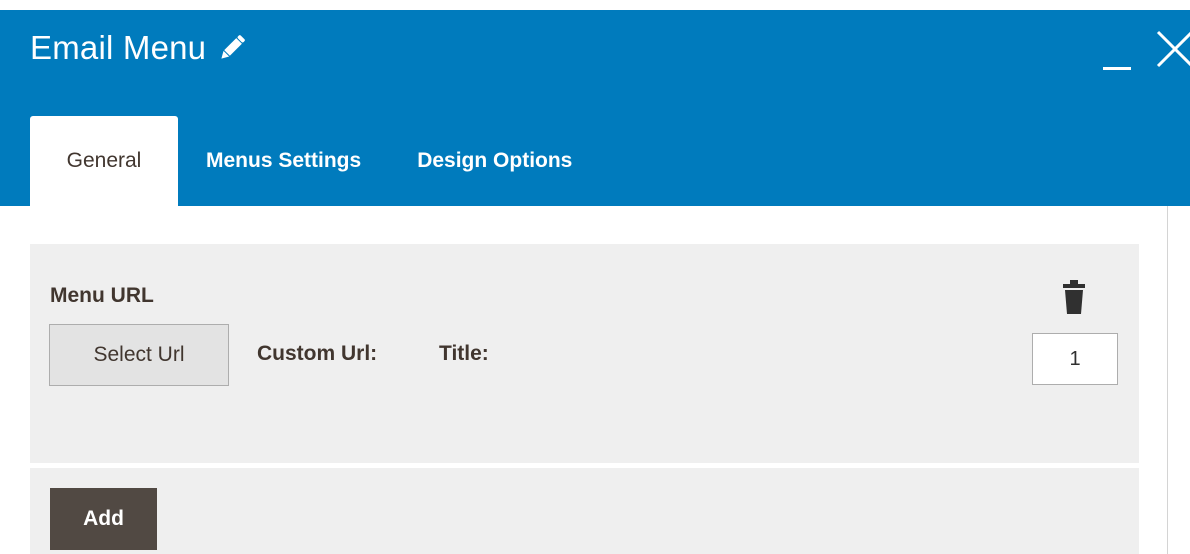 The width and height of the screenshot is (1190, 554). Describe the element at coordinates (232, 48) in the screenshot. I see `pencil-icon` at that location.